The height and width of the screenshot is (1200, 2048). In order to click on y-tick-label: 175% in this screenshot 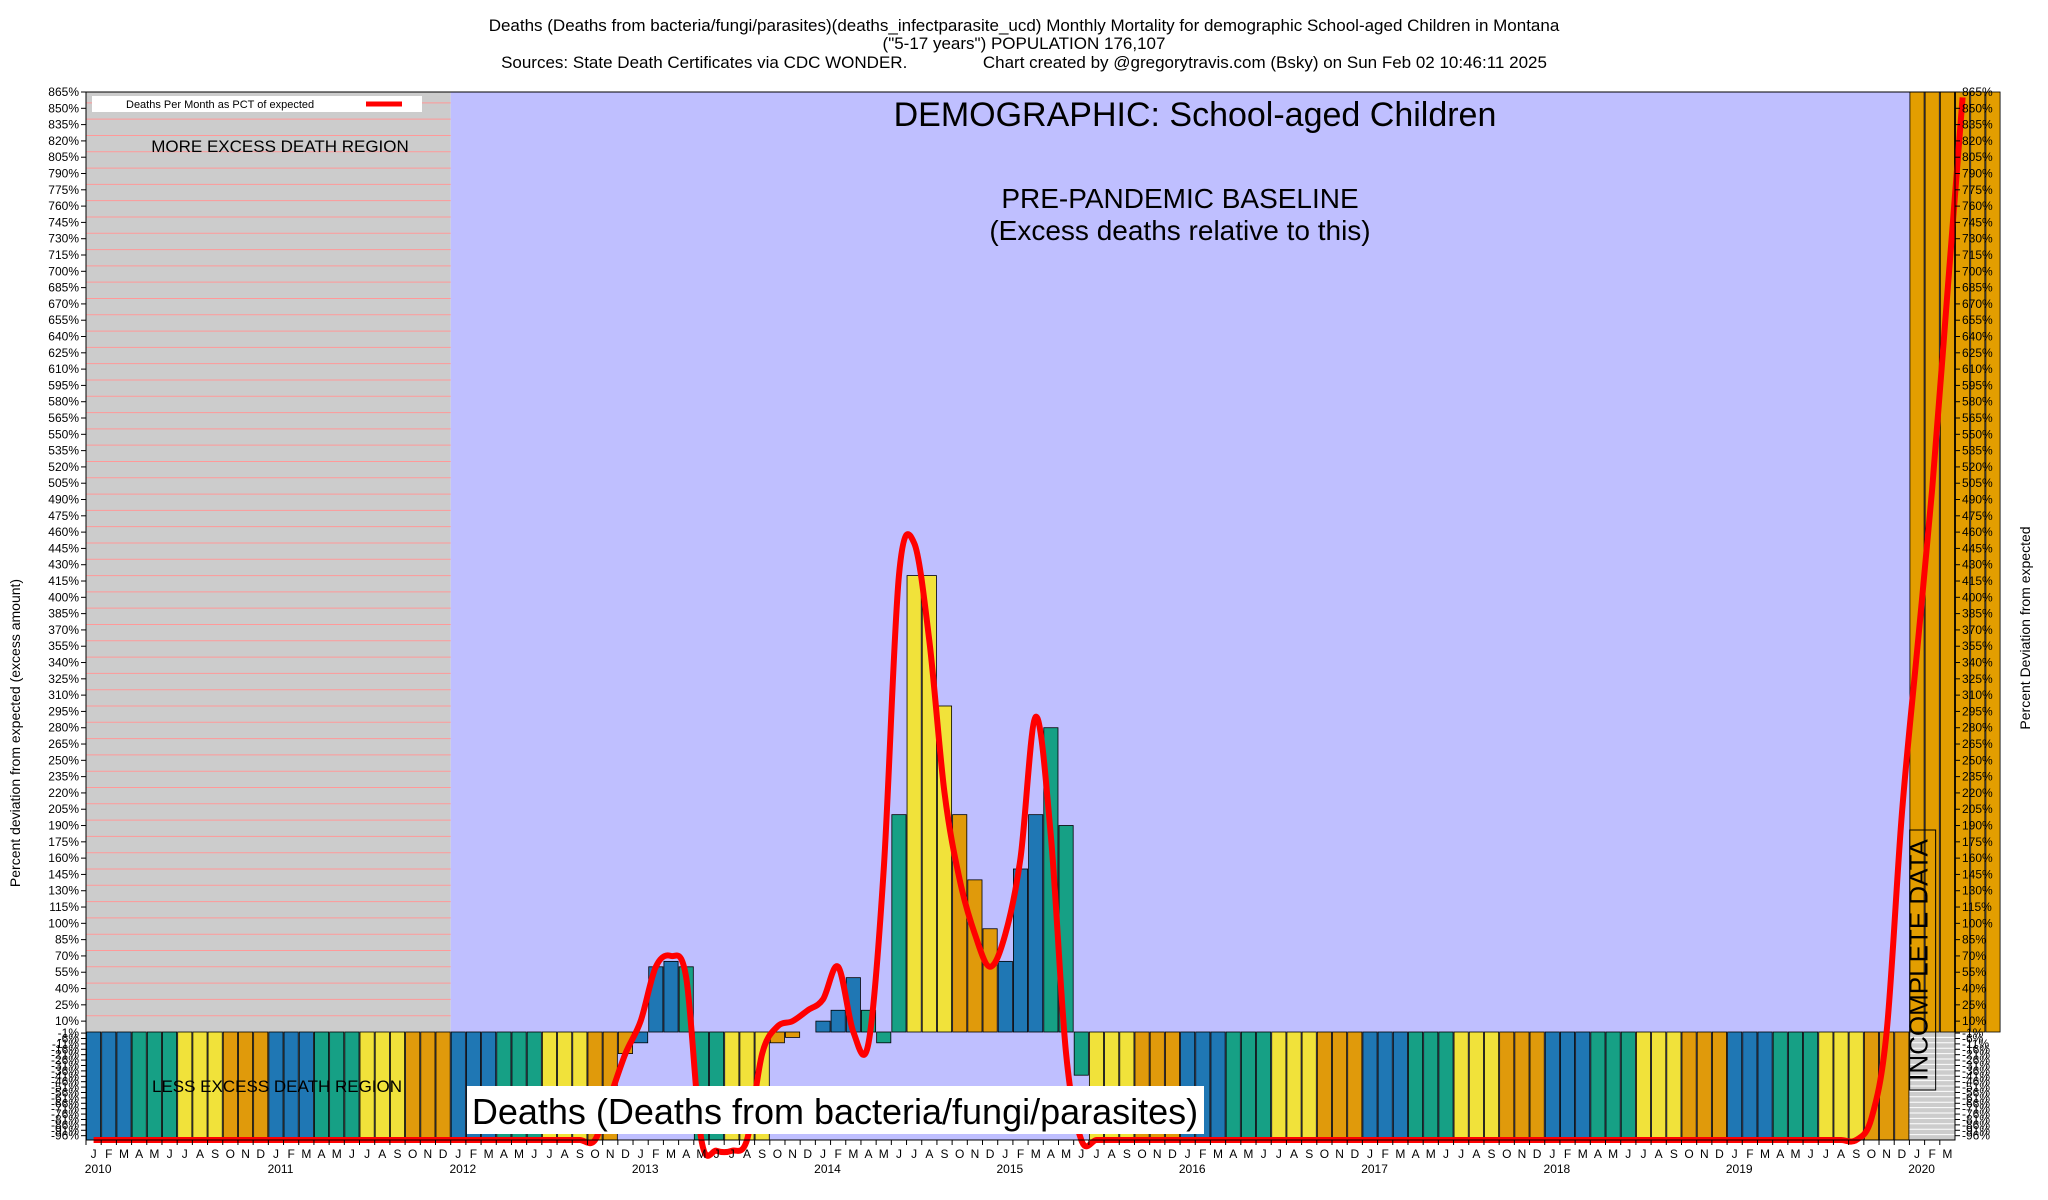, I will do `click(63, 842)`.